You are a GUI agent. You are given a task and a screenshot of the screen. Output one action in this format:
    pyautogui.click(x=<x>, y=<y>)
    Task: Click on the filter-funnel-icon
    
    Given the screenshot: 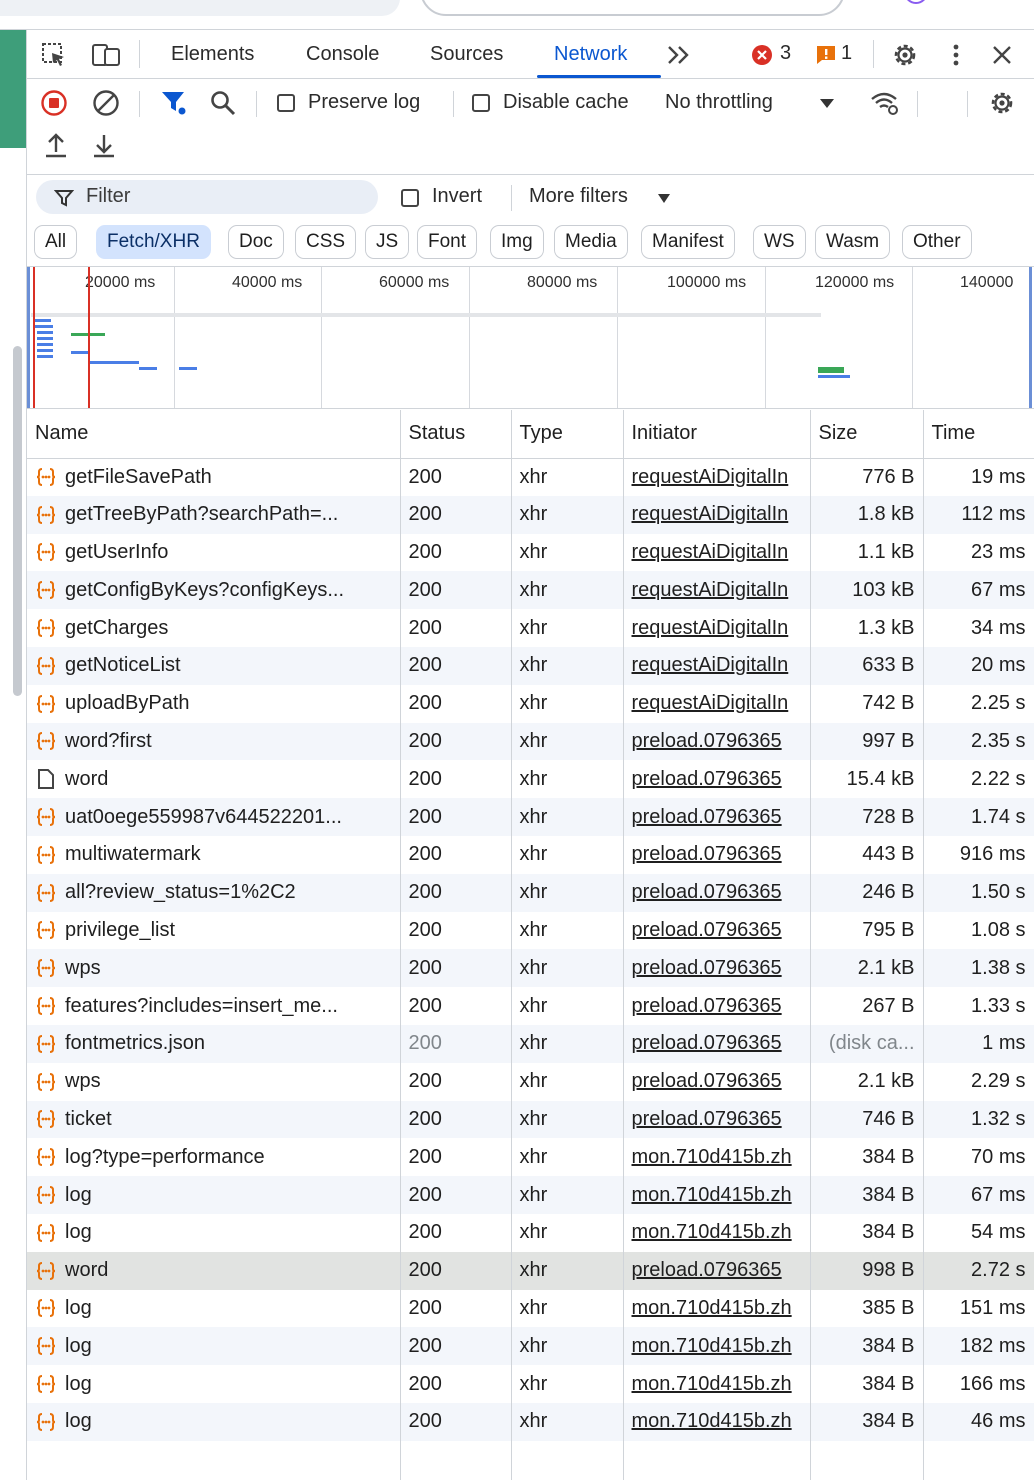 What is the action you would take?
    pyautogui.click(x=174, y=103)
    